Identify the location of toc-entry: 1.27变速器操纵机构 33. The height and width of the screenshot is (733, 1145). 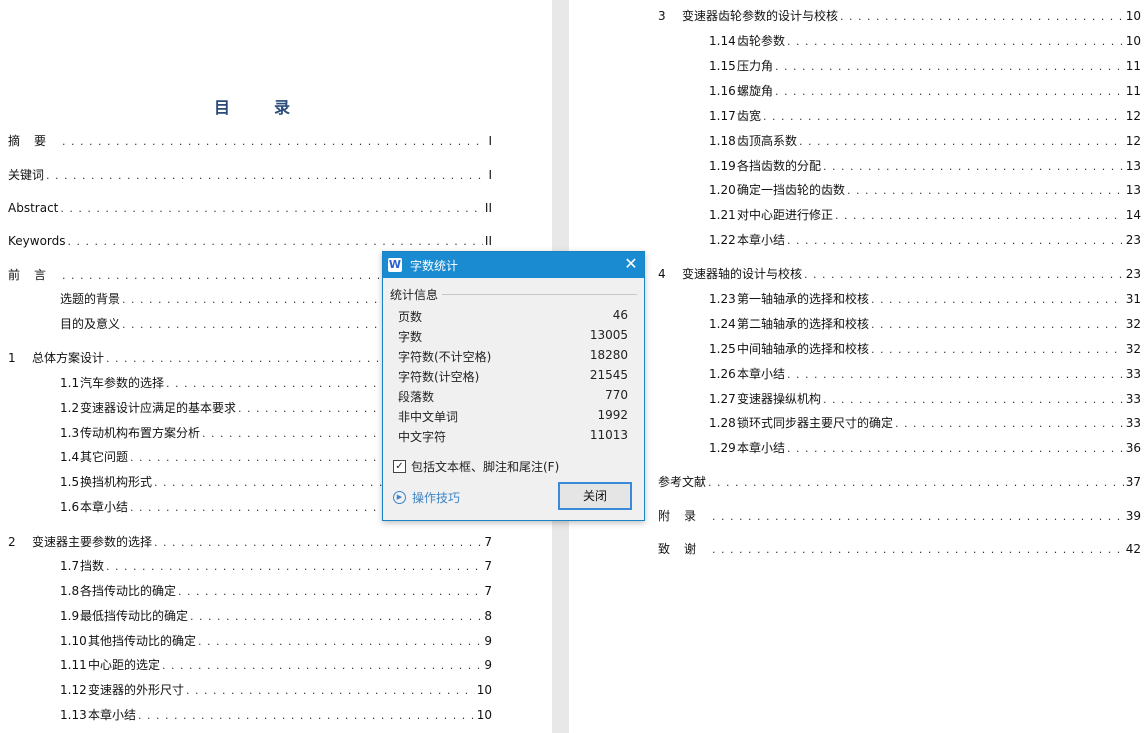
(925, 399).